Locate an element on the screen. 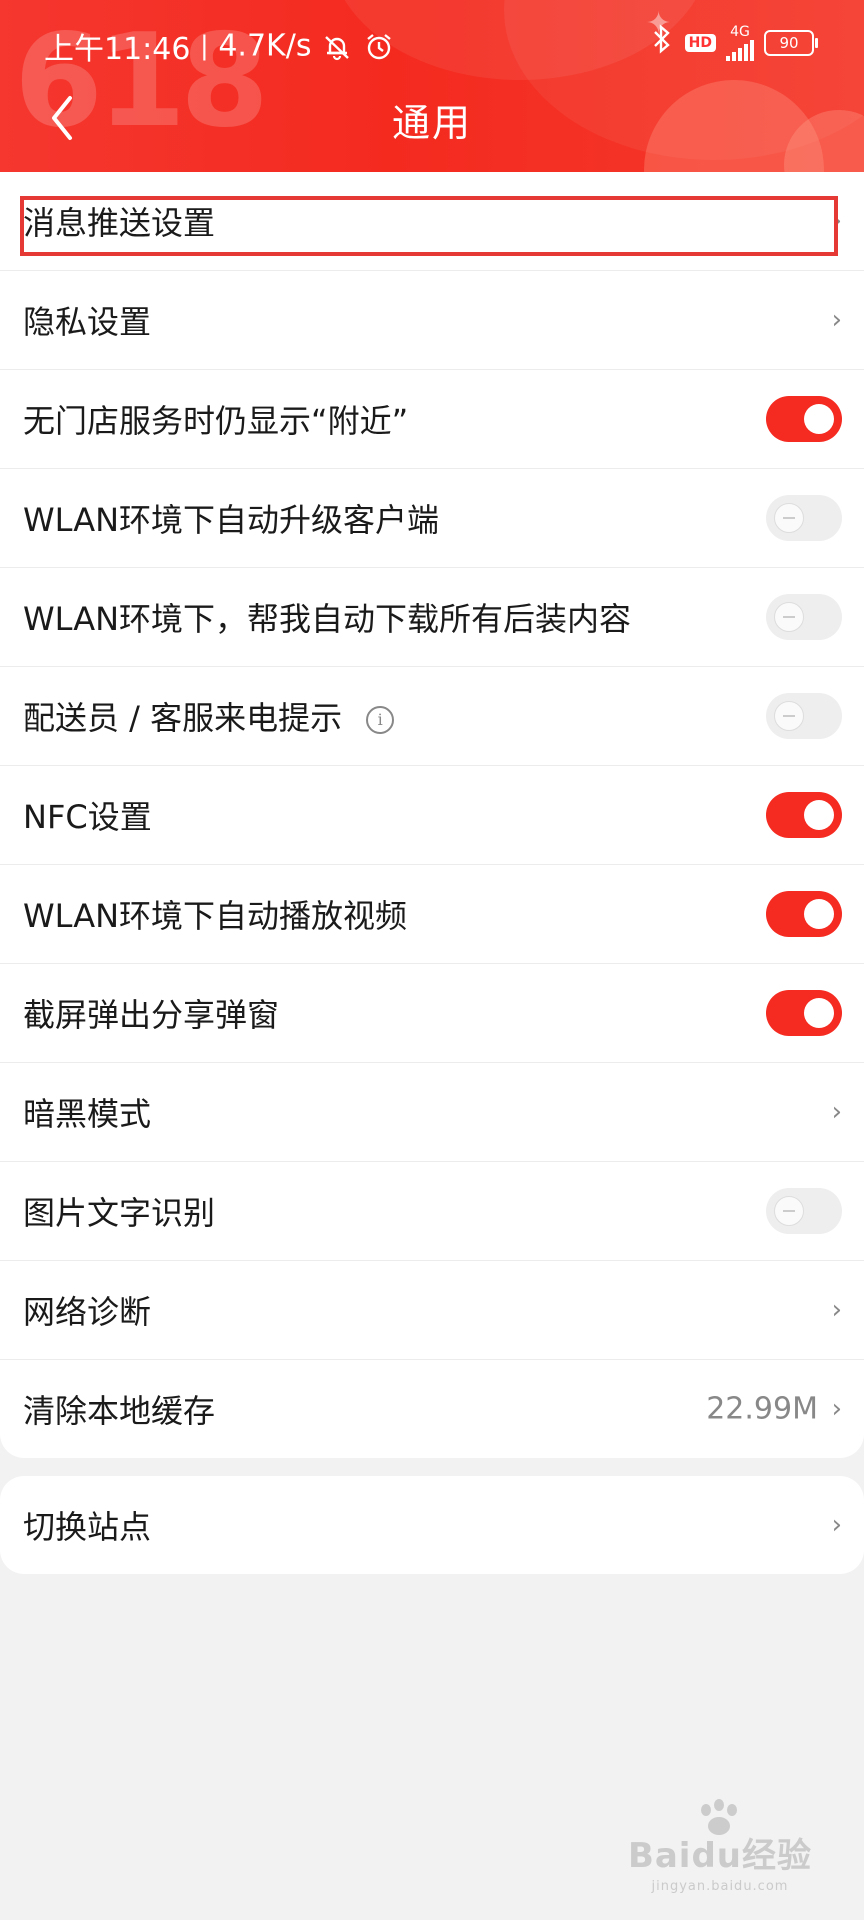 The image size is (864, 1920). row-label: 清除本地缓存 is located at coordinates (119, 1409).